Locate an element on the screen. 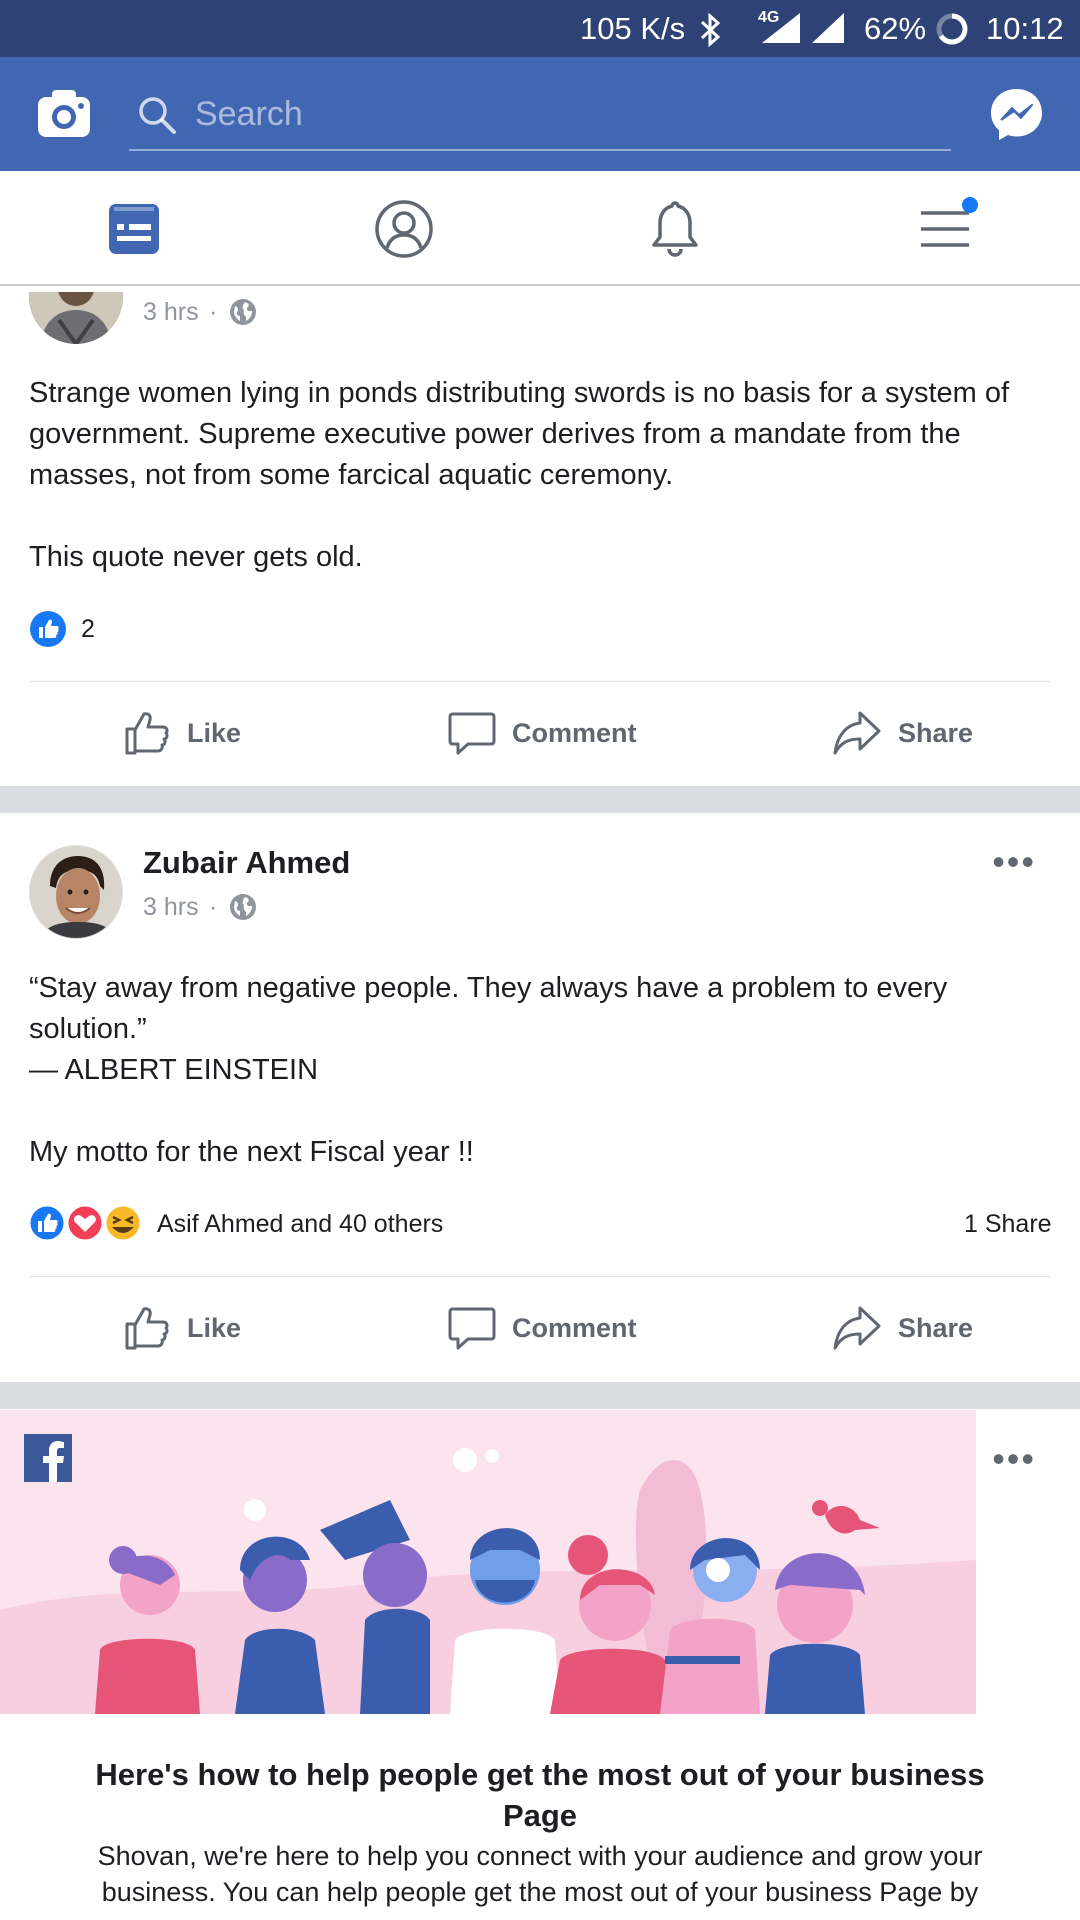 This screenshot has width=1080, height=1920. post-2-author: Zubair Ahmed is located at coordinates (246, 863).